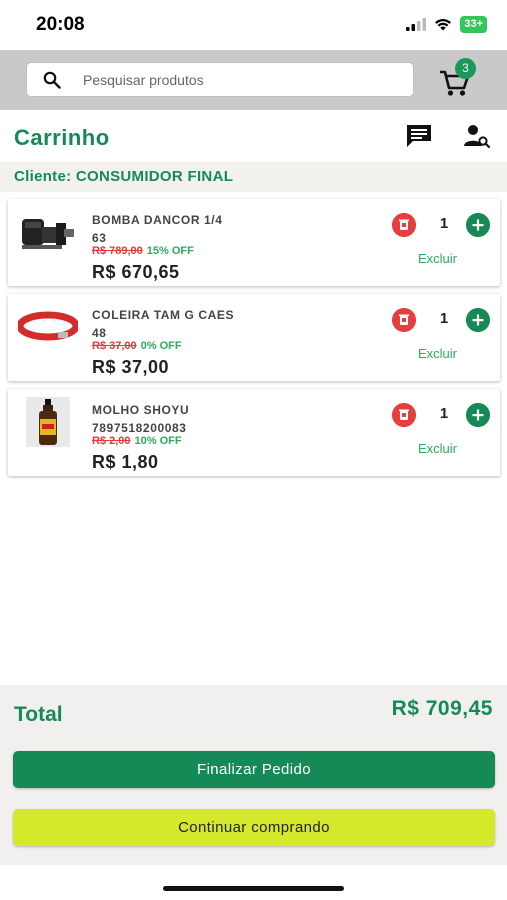  What do you see at coordinates (243, 79) in the screenshot?
I see `search-input` at bounding box center [243, 79].